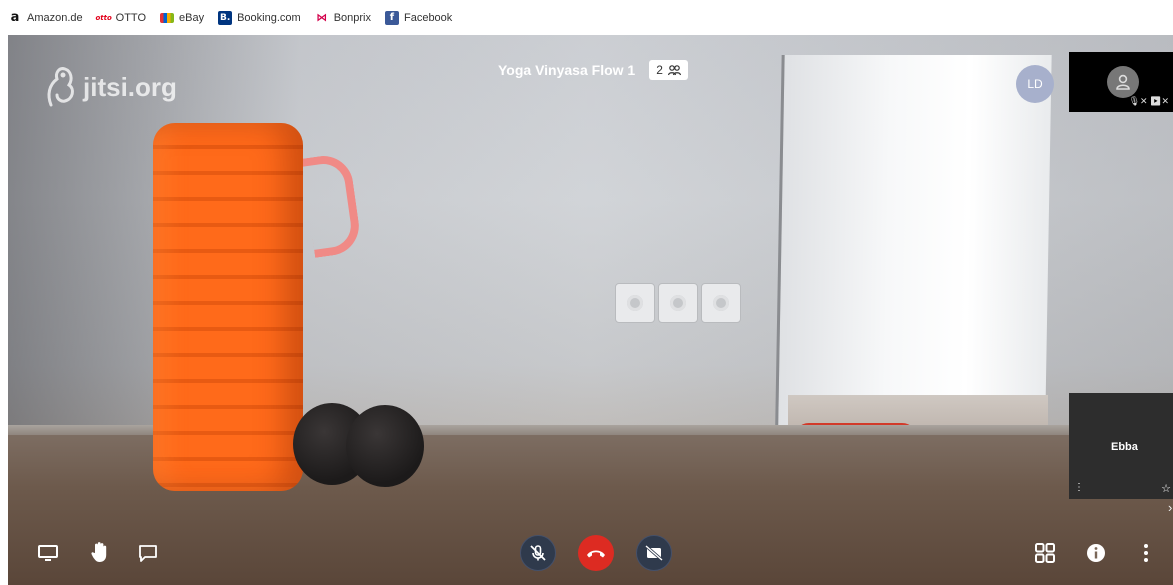 The image size is (1173, 585). I want to click on bookmark-label: Booking.com, so click(269, 17).